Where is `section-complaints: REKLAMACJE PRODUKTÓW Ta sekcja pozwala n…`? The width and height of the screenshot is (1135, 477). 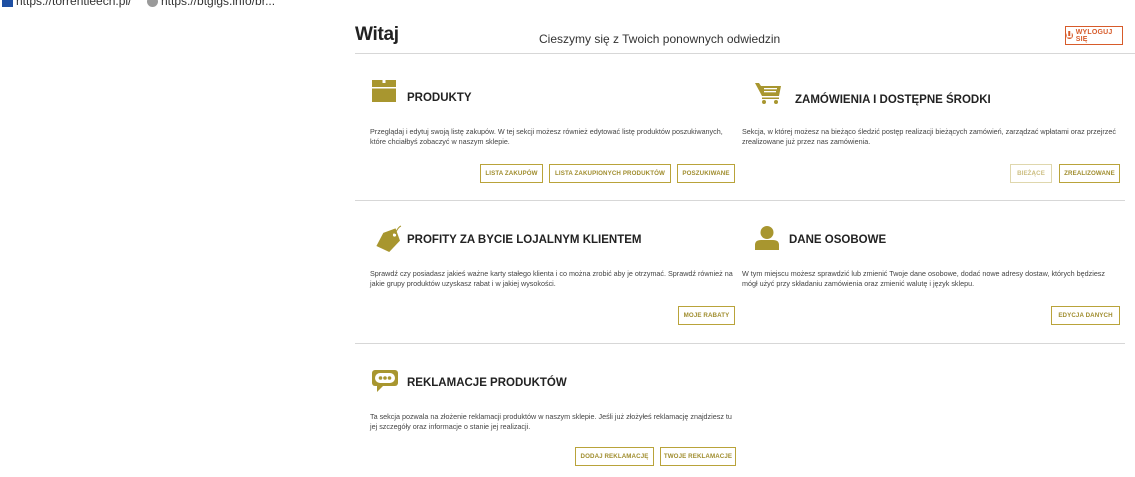
section-complaints: REKLAMACJE PRODUKTÓW Ta sekcja pozwala n… is located at coordinates (547, 420).